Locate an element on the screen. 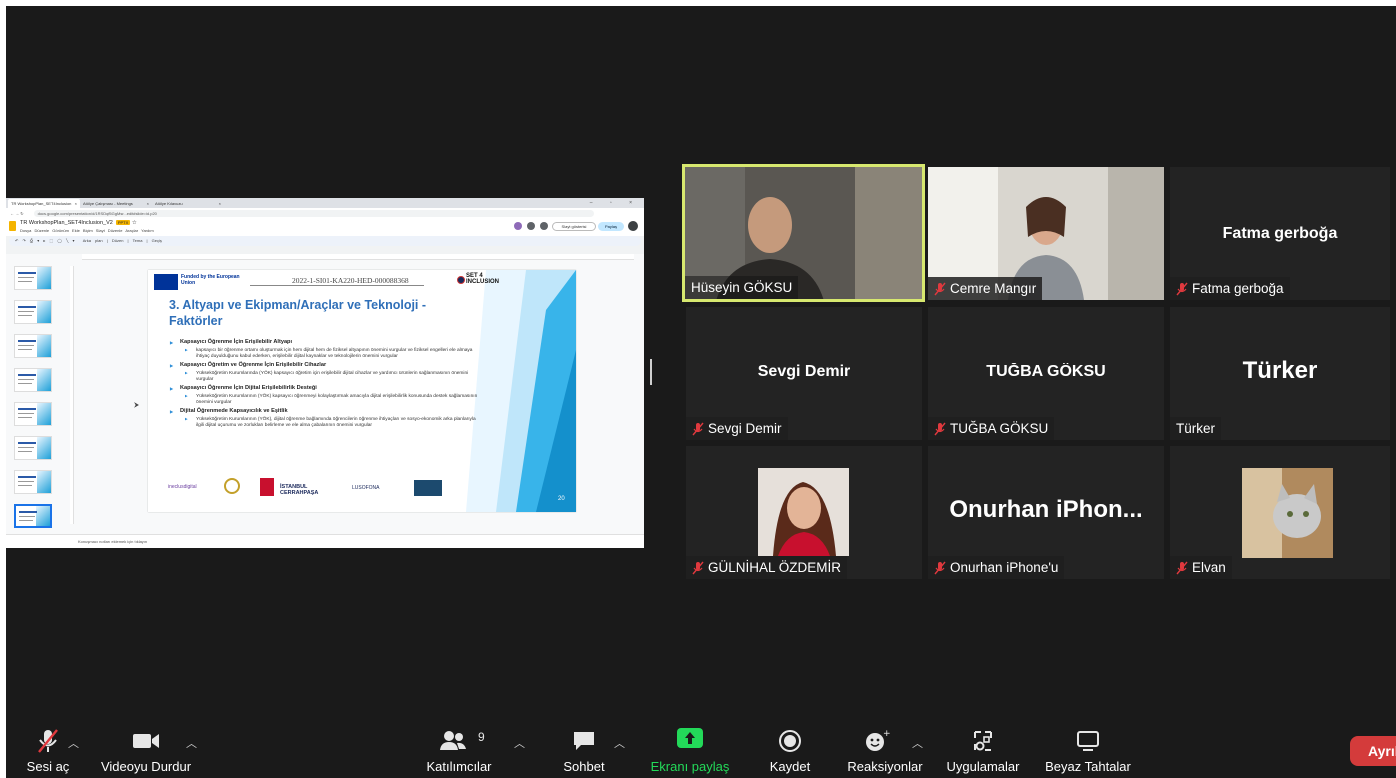  present-button: Slayt gösterisi is located at coordinates (574, 226).